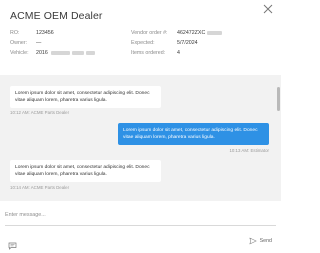 This screenshot has height=253, width=320. I want to click on vendor-order-label: Vendor order #:, so click(149, 33).